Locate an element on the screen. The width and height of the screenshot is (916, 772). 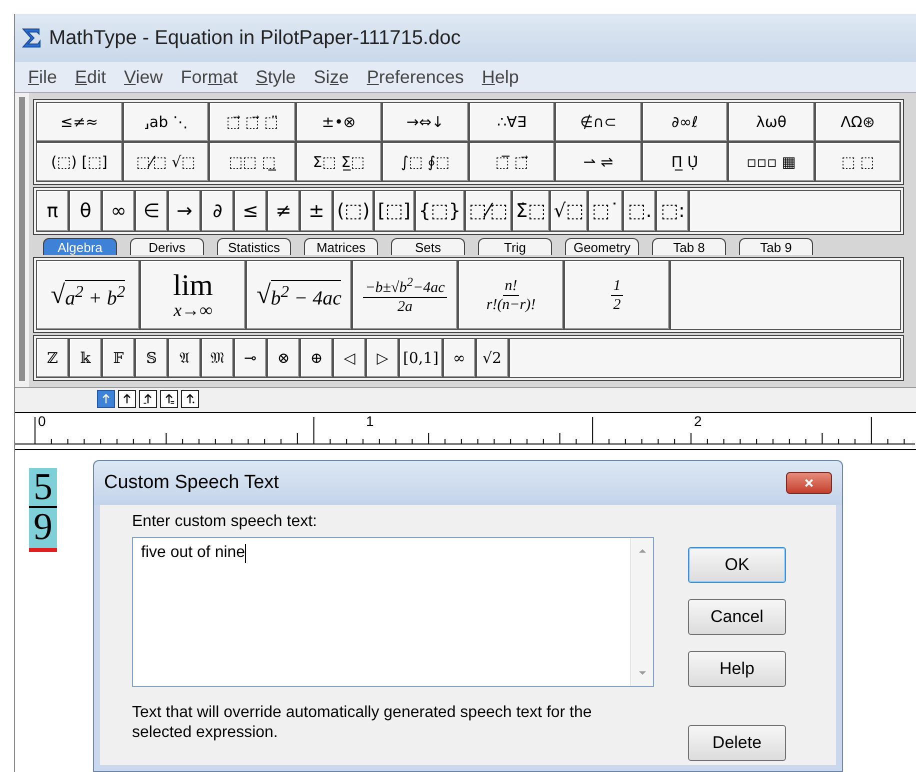
symbol-button: 𝔽 is located at coordinates (118, 358).